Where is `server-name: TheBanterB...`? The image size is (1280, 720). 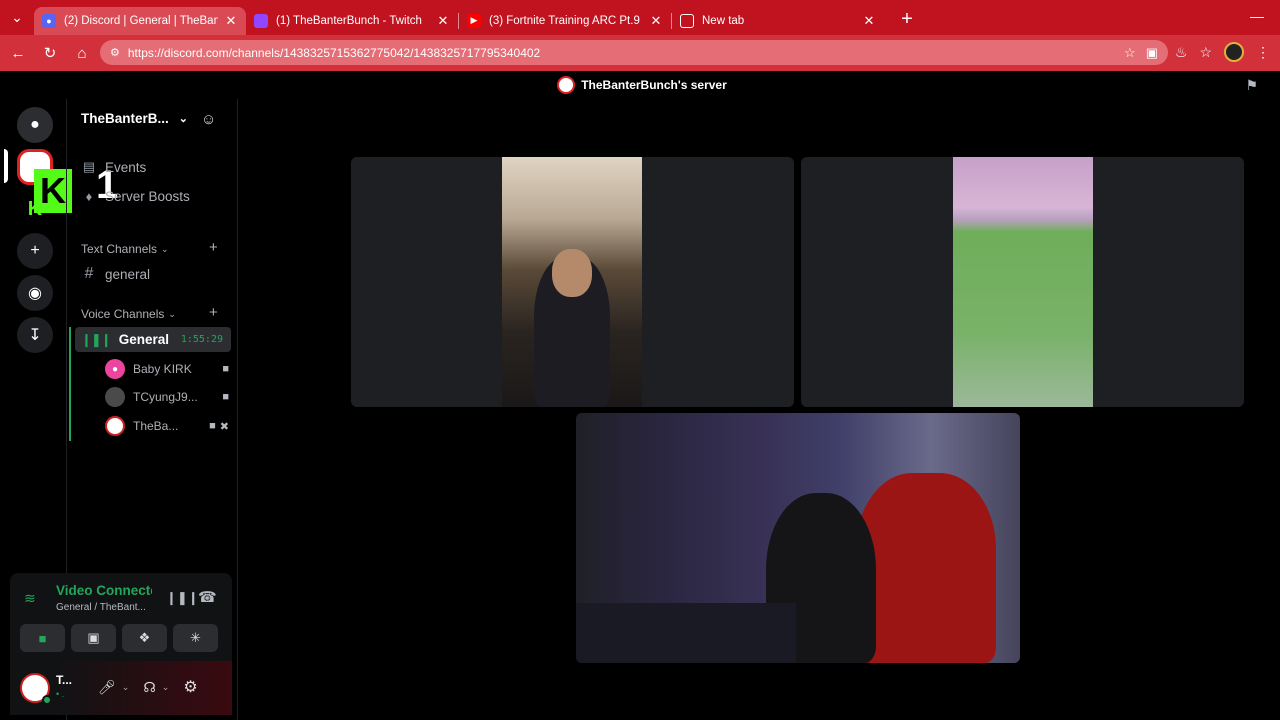
server-name: TheBanterB... is located at coordinates (125, 118).